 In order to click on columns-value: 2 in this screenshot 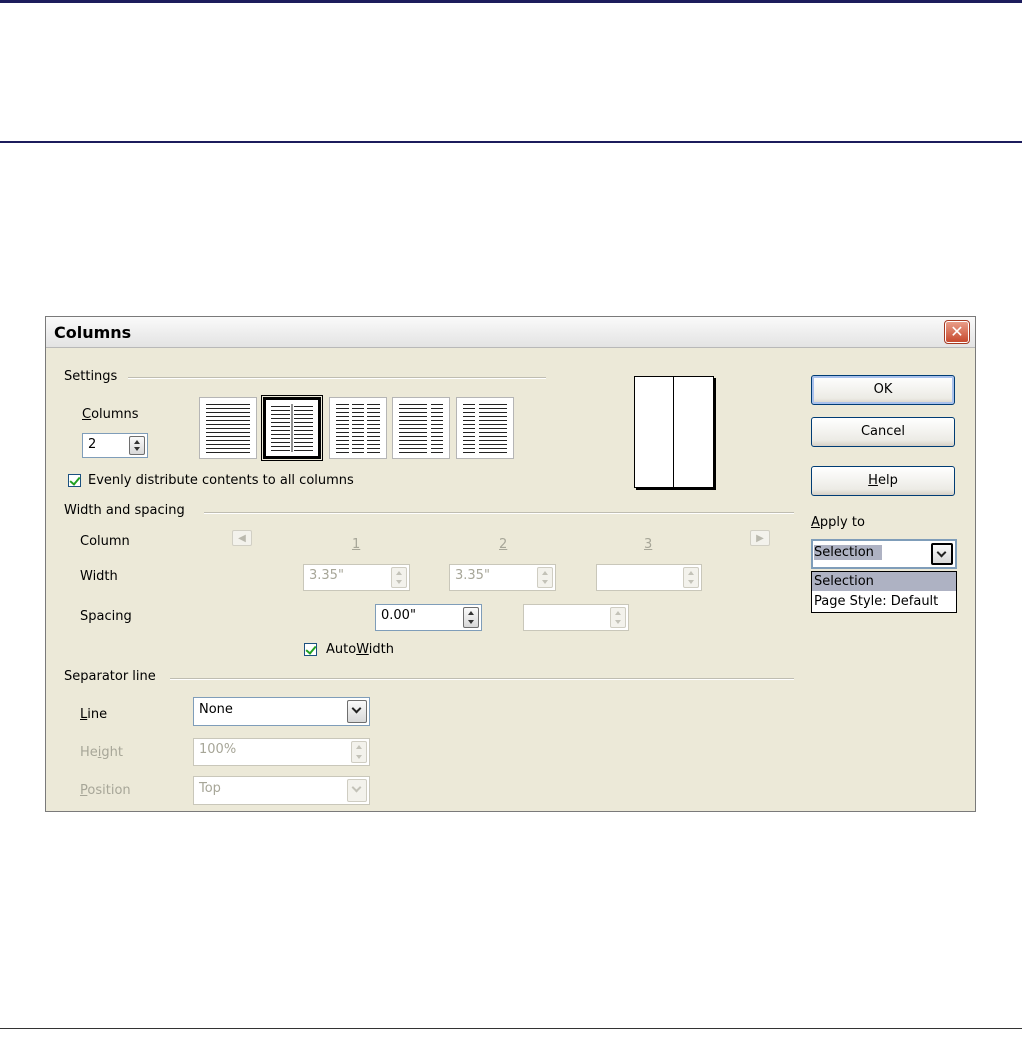, I will do `click(92, 444)`.